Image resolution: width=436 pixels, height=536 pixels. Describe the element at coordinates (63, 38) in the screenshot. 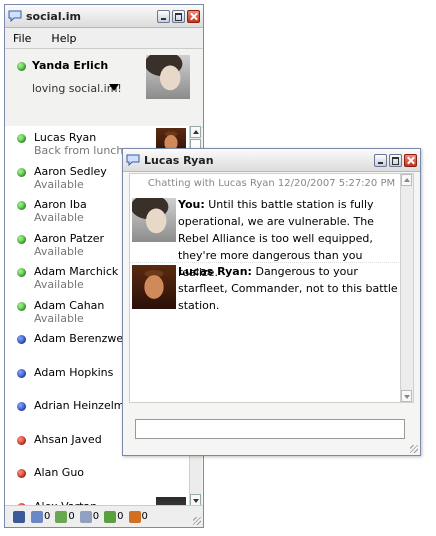

I see `menu-help: Help` at that location.